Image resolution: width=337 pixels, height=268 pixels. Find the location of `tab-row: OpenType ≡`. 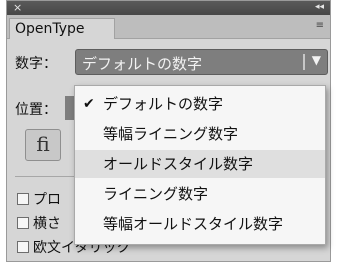

tab-row: OpenType ≡ is located at coordinates (168, 27).